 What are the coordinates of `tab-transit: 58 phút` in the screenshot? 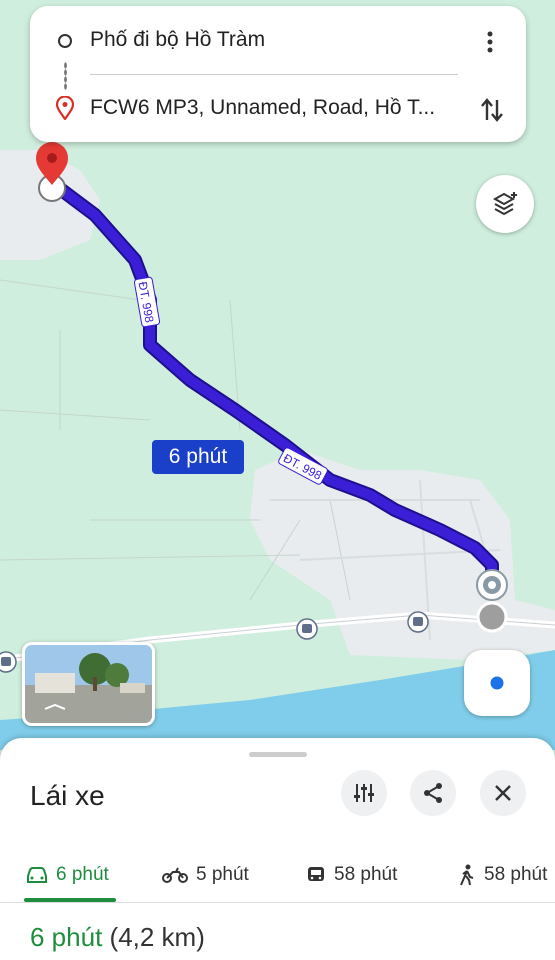 It's located at (351, 875).